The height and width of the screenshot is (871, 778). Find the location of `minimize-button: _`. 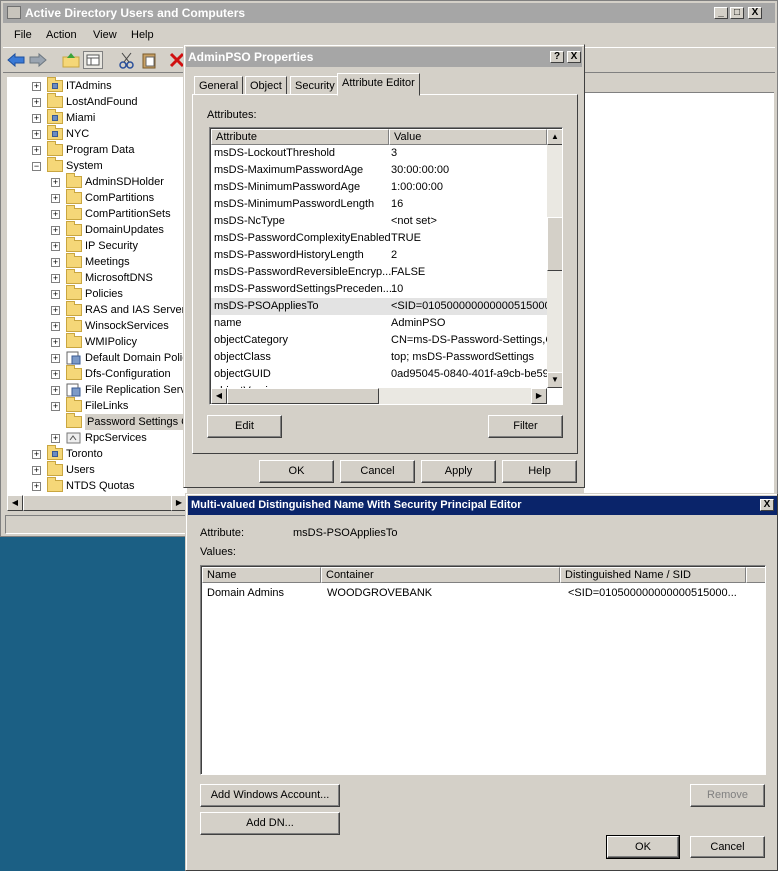

minimize-button: _ is located at coordinates (721, 13).